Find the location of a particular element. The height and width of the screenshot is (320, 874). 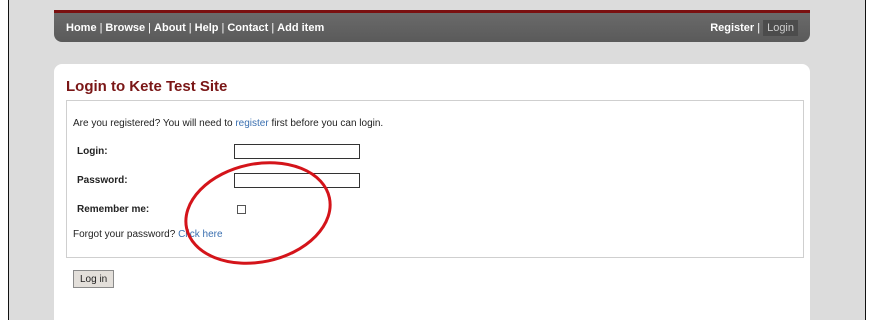

nav-add-item-link: Add item is located at coordinates (300, 28).